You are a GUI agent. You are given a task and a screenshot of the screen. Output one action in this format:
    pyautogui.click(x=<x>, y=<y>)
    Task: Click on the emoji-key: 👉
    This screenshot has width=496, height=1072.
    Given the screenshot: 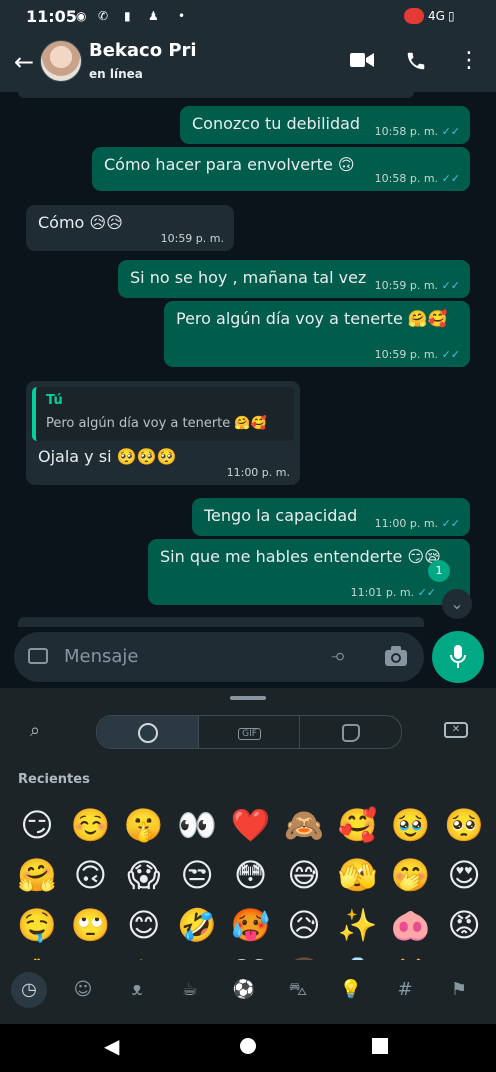 What is the action you would take?
    pyautogui.click(x=144, y=955)
    